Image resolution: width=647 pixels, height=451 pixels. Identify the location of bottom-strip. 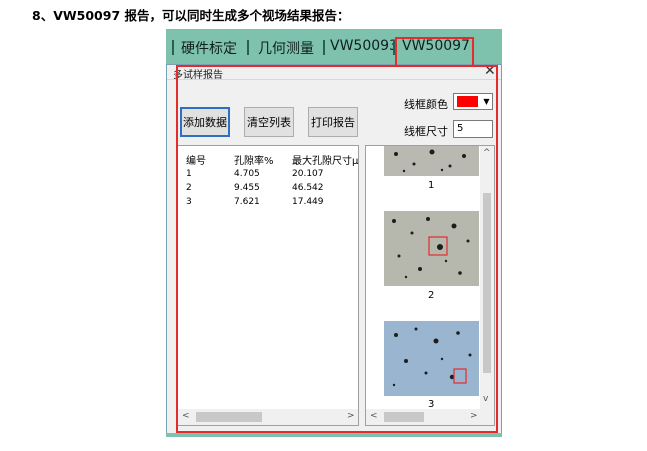
(334, 435).